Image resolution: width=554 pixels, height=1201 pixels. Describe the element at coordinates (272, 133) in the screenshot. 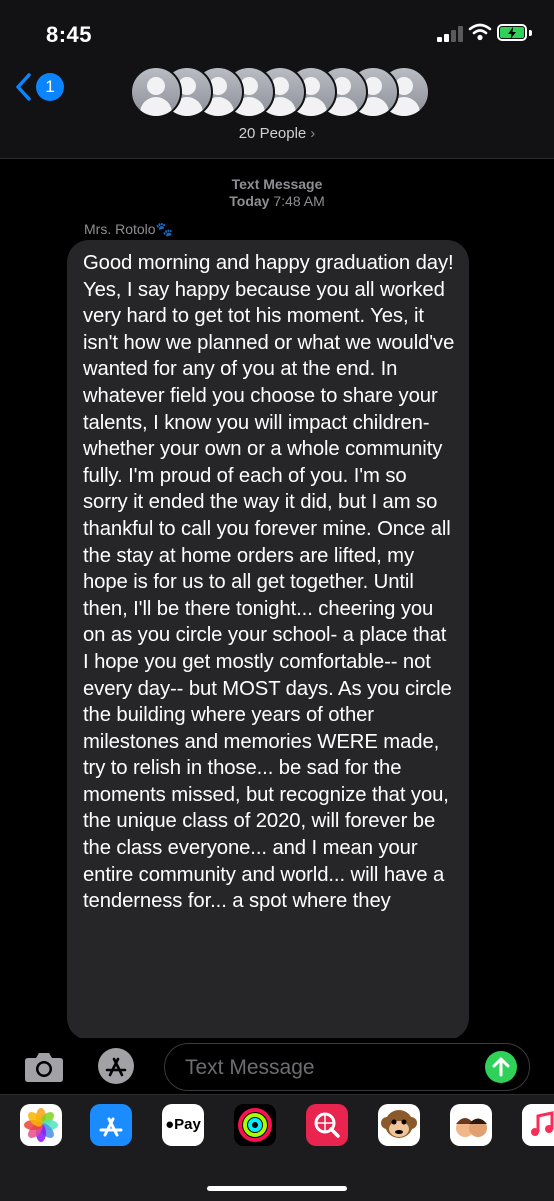

I see `group-member-count: 20 People` at that location.